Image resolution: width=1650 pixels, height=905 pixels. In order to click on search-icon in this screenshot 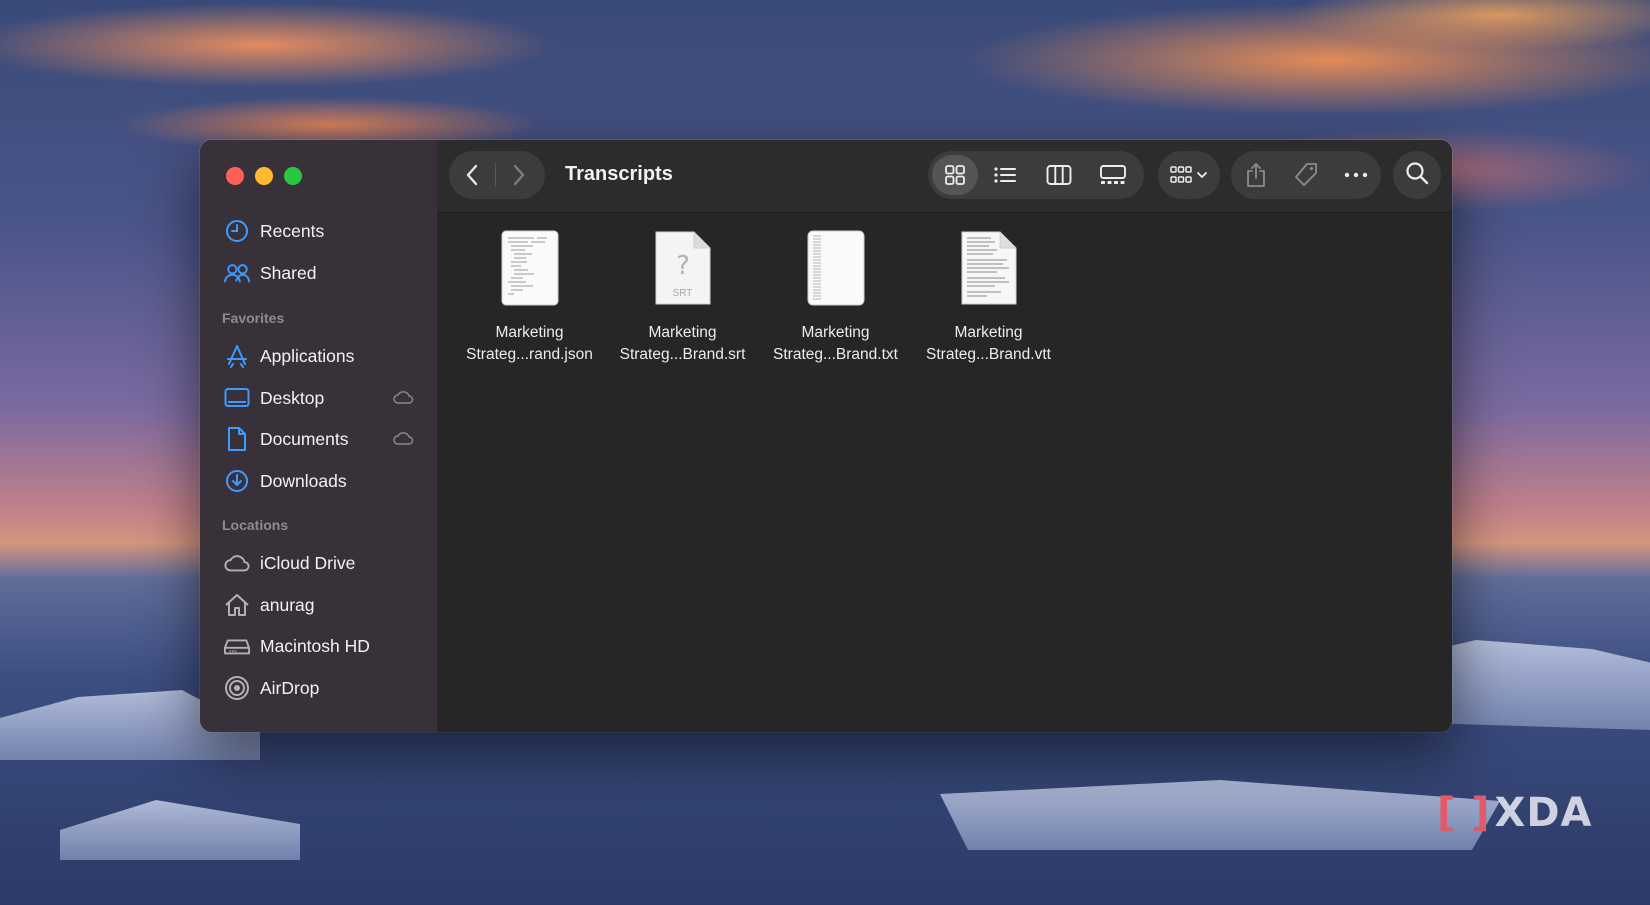, I will do `click(1417, 175)`.